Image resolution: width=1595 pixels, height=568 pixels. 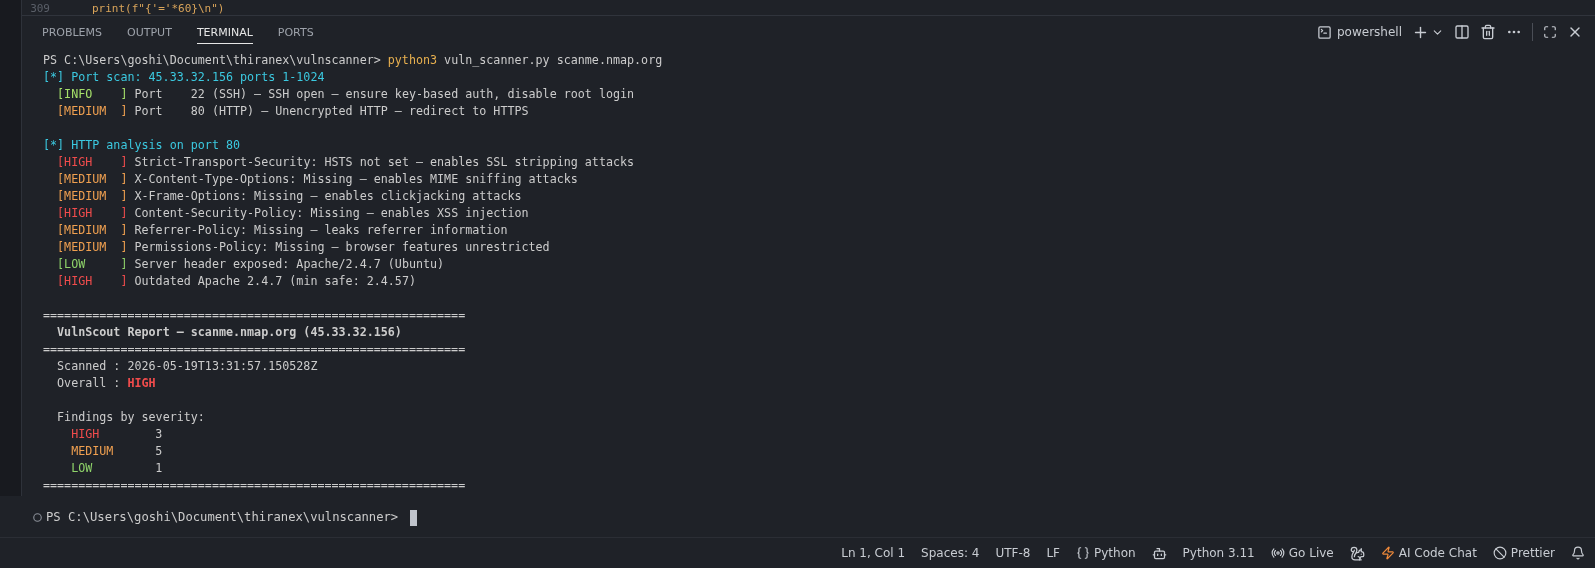 I want to click on python-interpreter: Python 3.11, so click(x=1218, y=553).